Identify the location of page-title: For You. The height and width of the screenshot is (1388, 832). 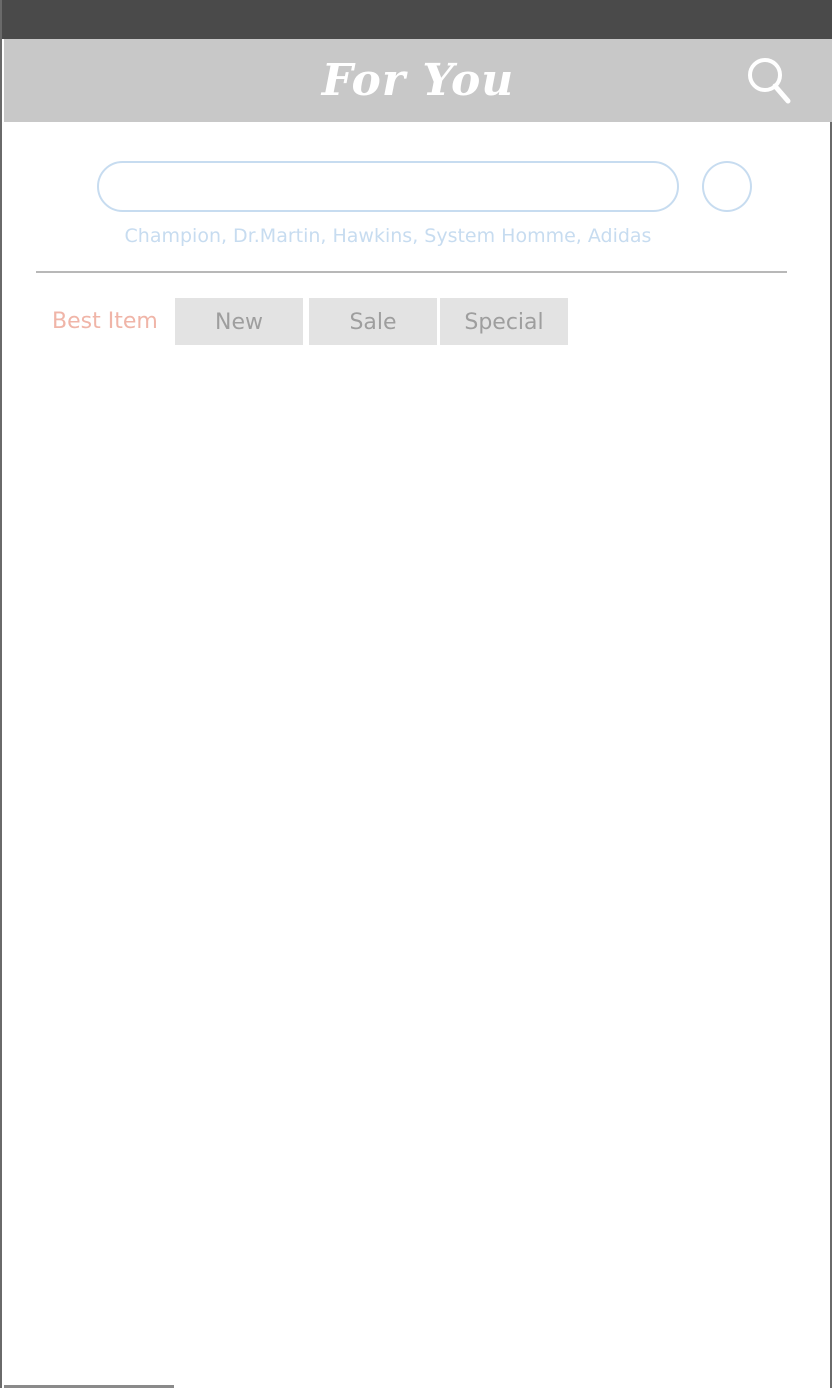
(418, 80).